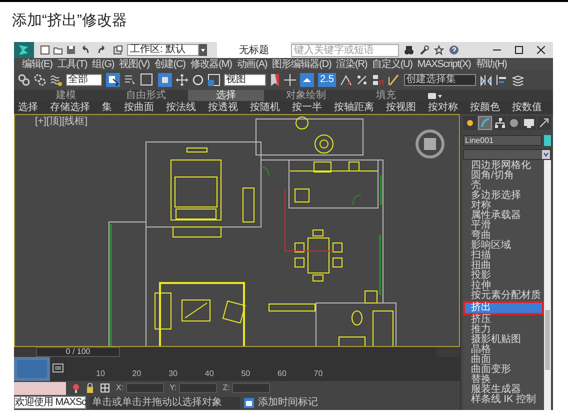  What do you see at coordinates (503, 236) in the screenshot?
I see `modifier-list-item: 弯曲` at bounding box center [503, 236].